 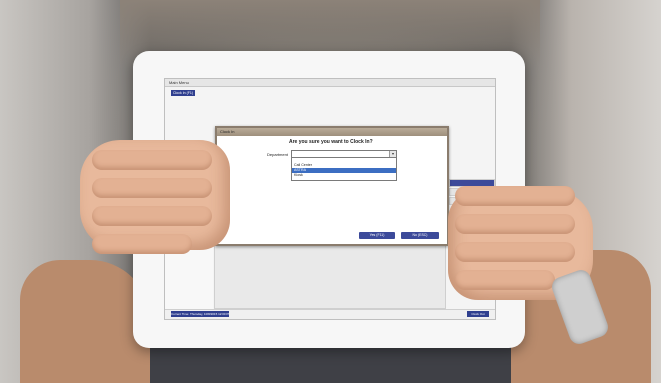 I want to click on department-label: Department, so click(x=277, y=154).